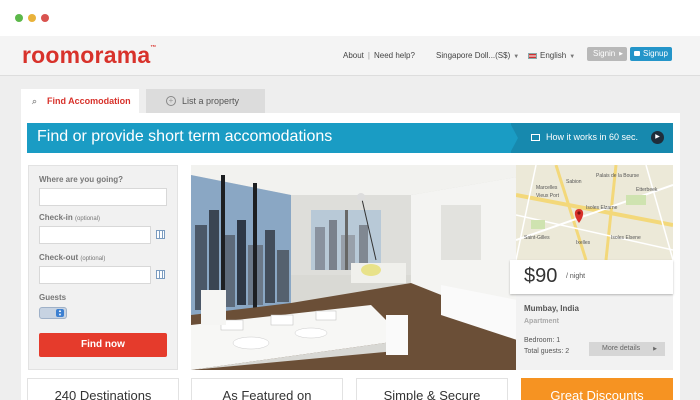 The width and height of the screenshot is (700, 400). Describe the element at coordinates (70, 217) in the screenshot. I see `checkin-label: Check-in (optional)` at that location.